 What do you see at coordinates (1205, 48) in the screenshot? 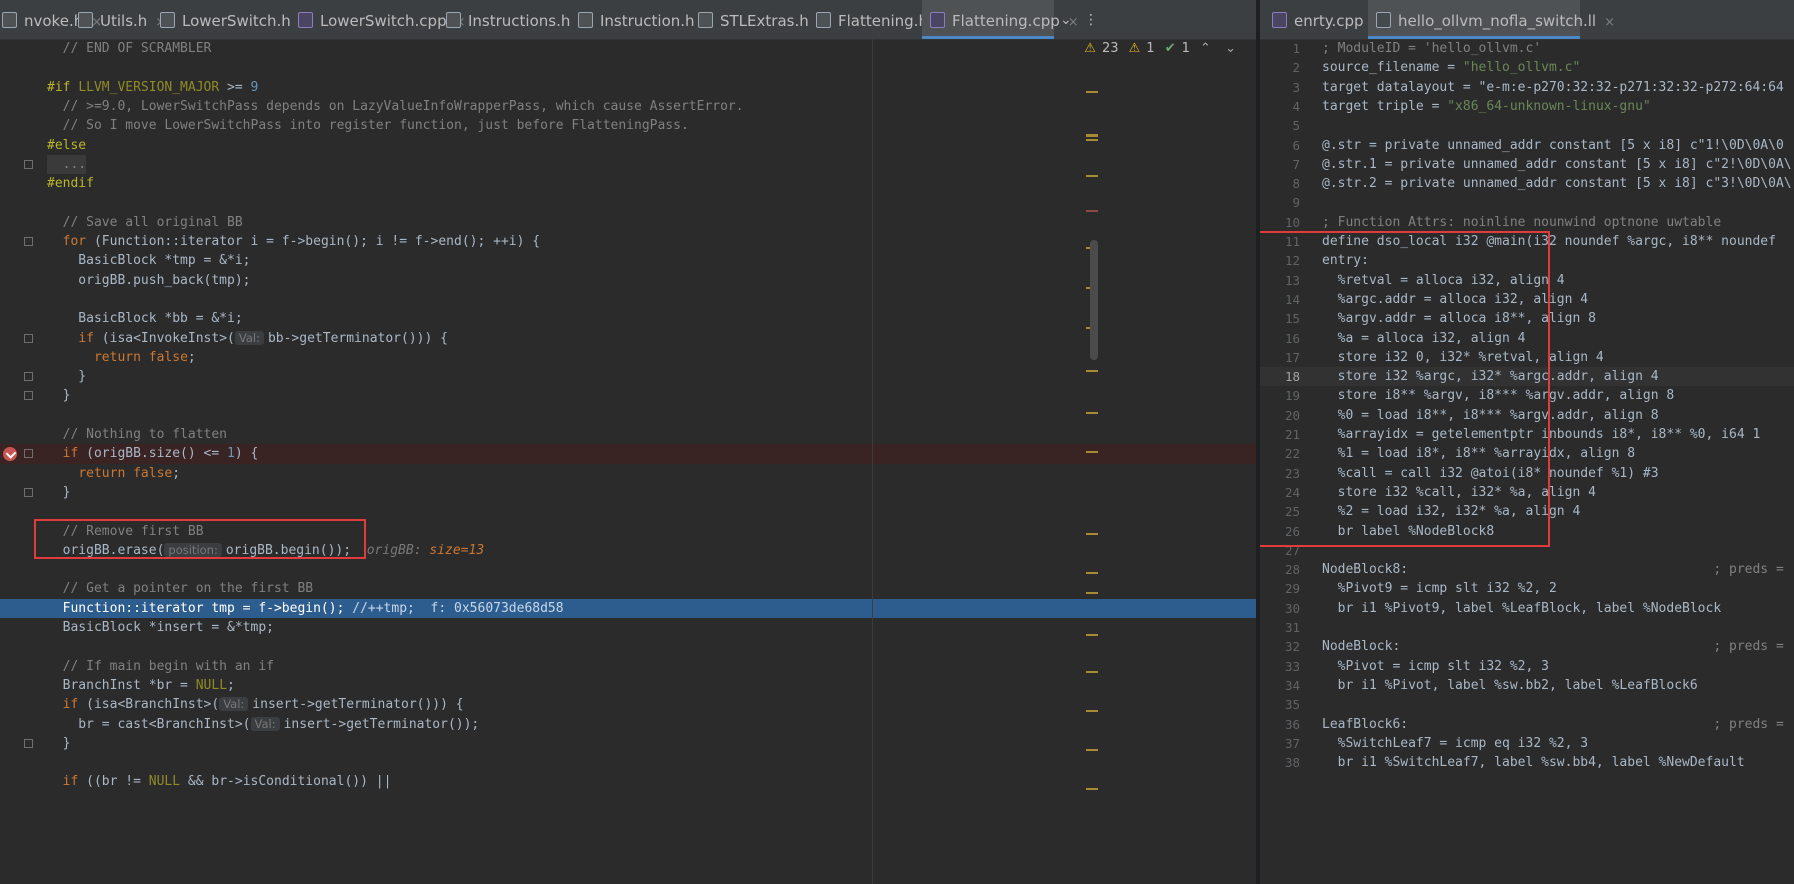
I see `chevron-up-icon: ⌃` at bounding box center [1205, 48].